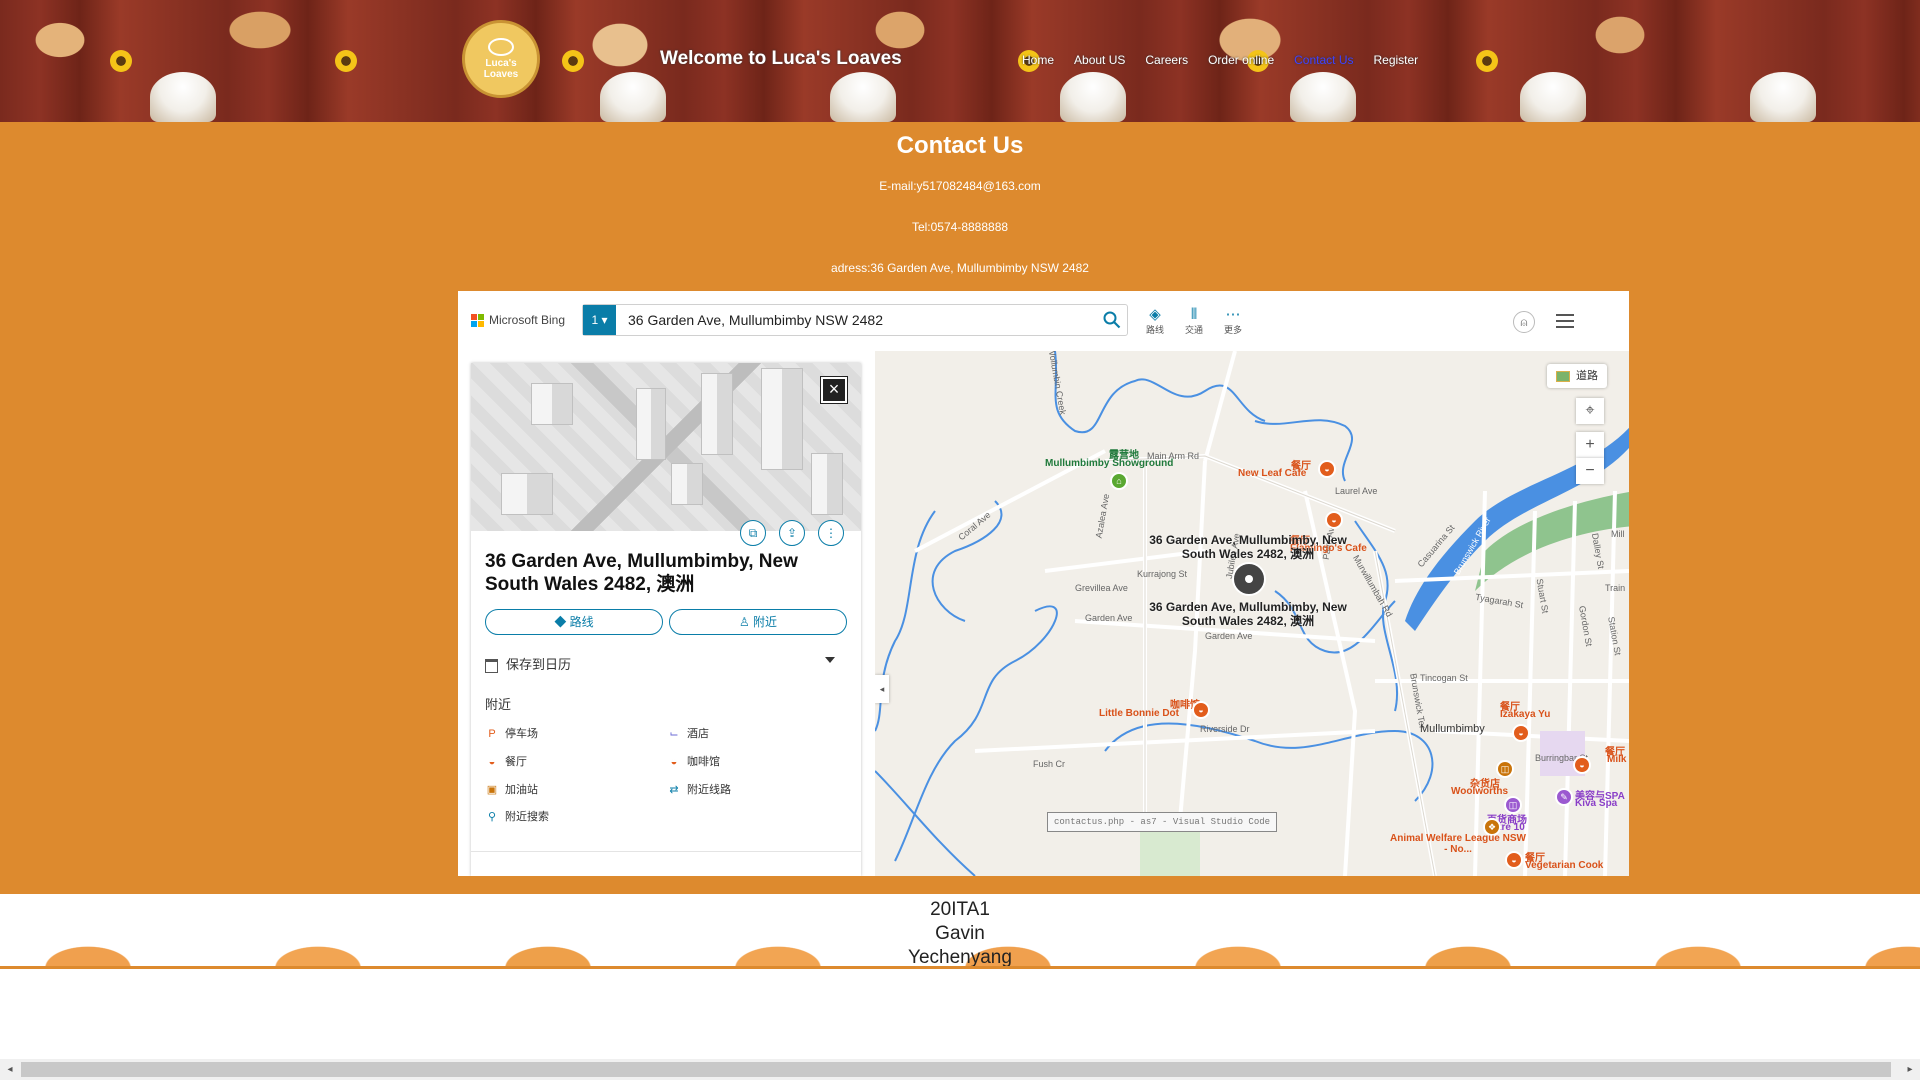 This screenshot has width=1920, height=1080. I want to click on nearby-gas-station: ▣ 加油站, so click(511, 789).